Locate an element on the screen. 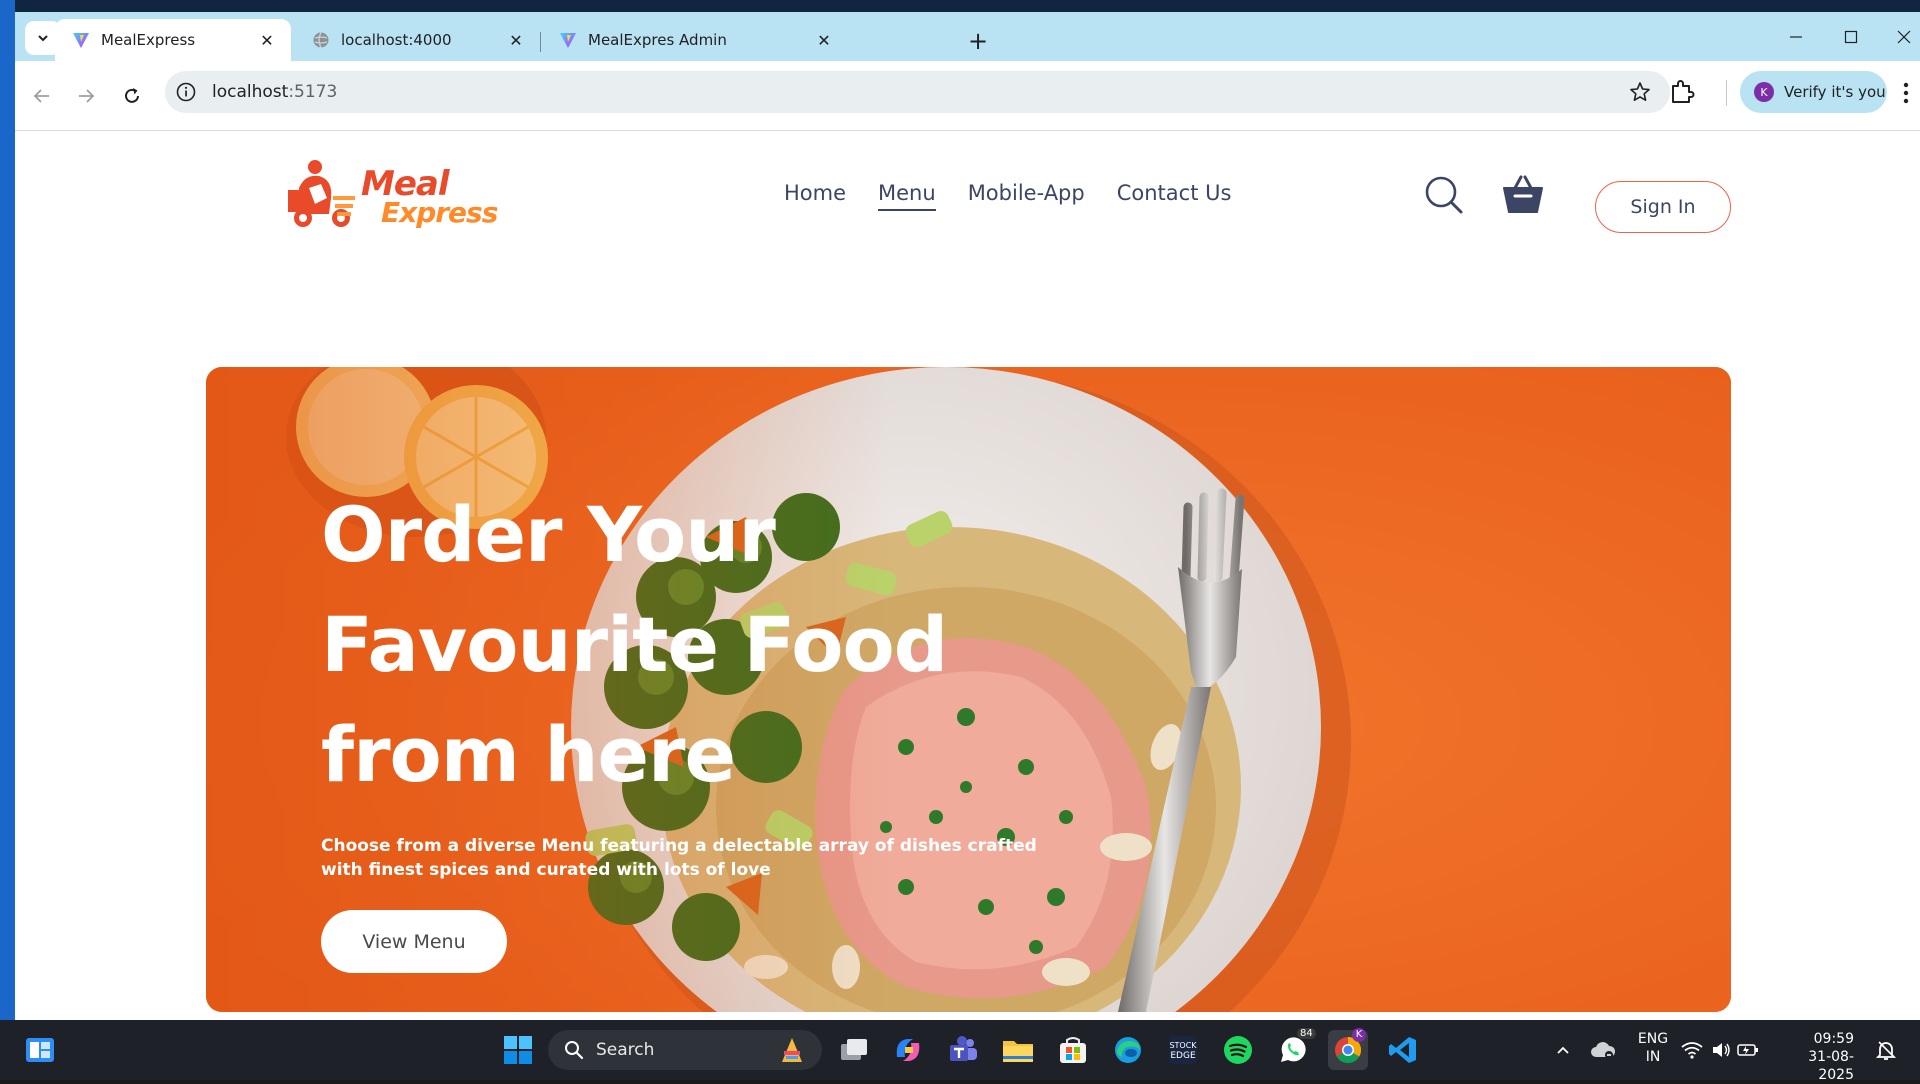  logo-text-express: Express is located at coordinates (439, 212).